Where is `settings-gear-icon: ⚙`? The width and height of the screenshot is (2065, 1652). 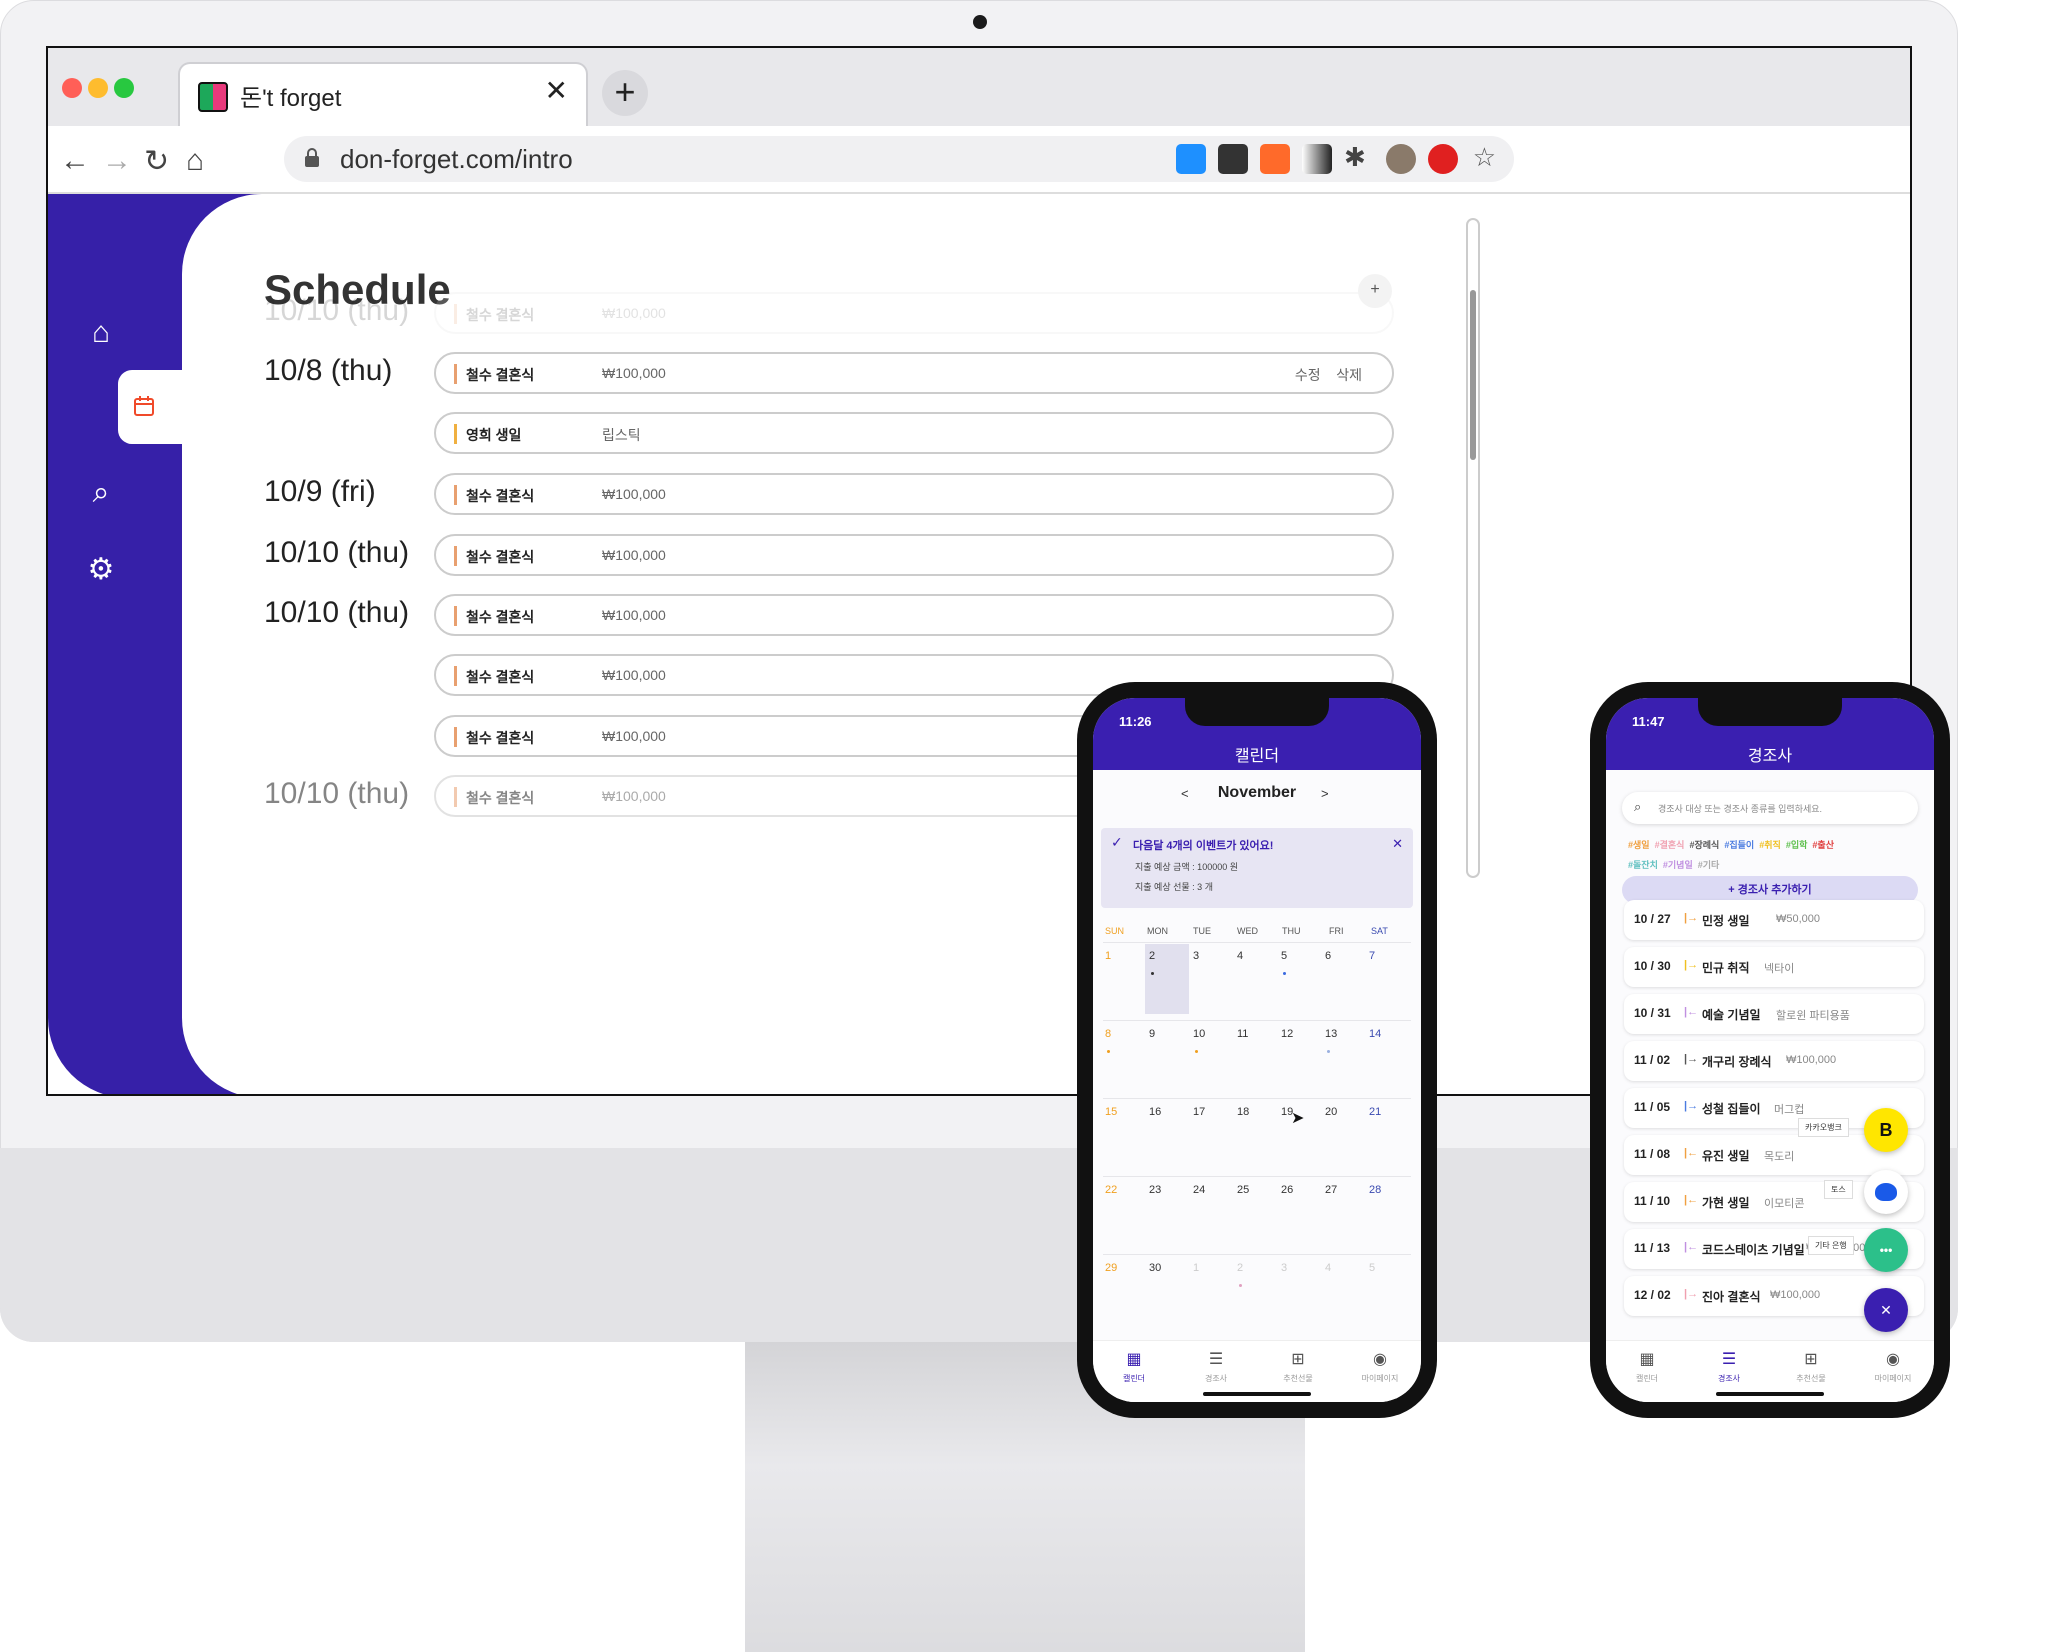 settings-gear-icon: ⚙ is located at coordinates (101, 569).